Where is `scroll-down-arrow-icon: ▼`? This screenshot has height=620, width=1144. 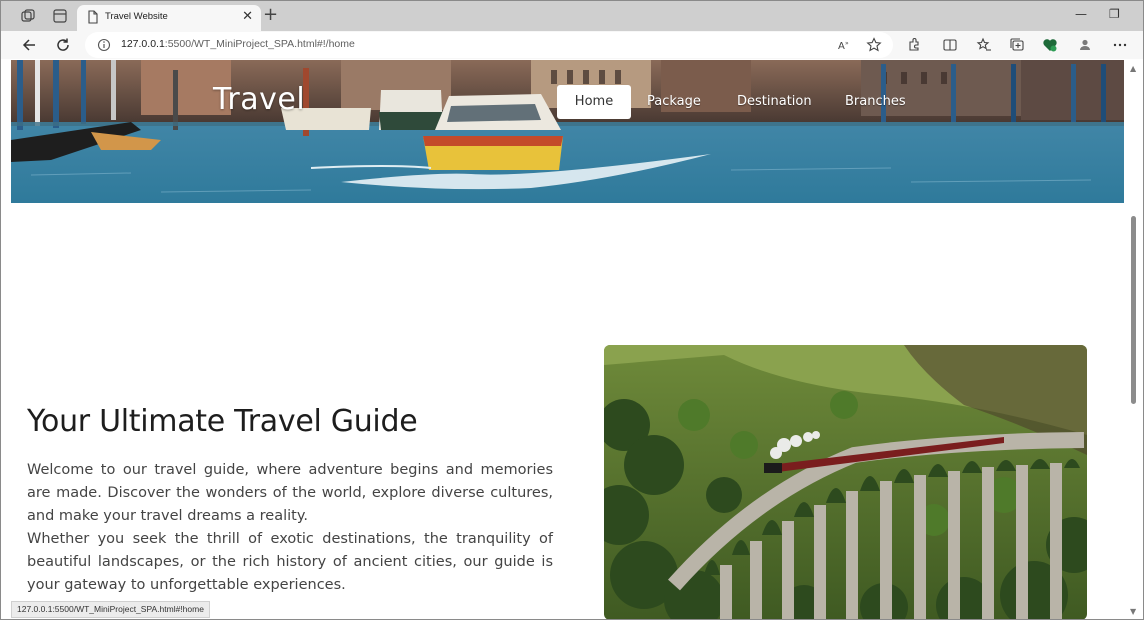
scroll-down-arrow-icon: ▼ is located at coordinates (1133, 611).